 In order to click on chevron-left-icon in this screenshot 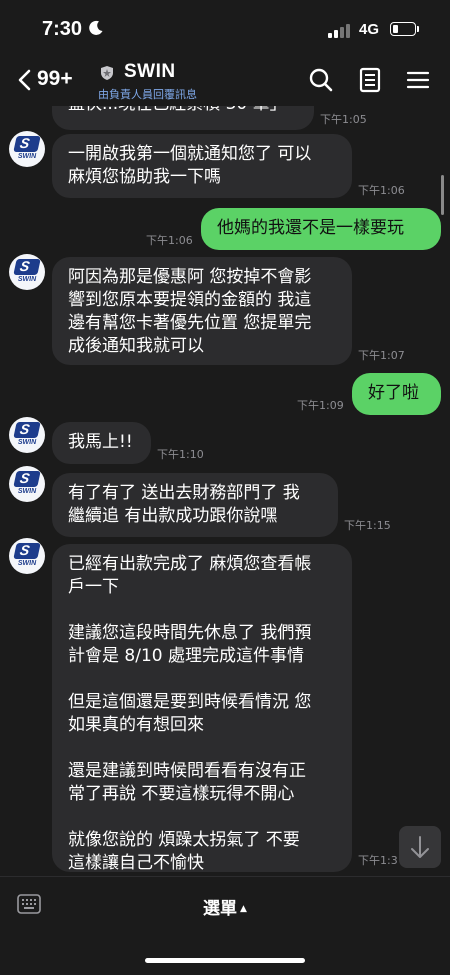, I will do `click(26, 80)`.